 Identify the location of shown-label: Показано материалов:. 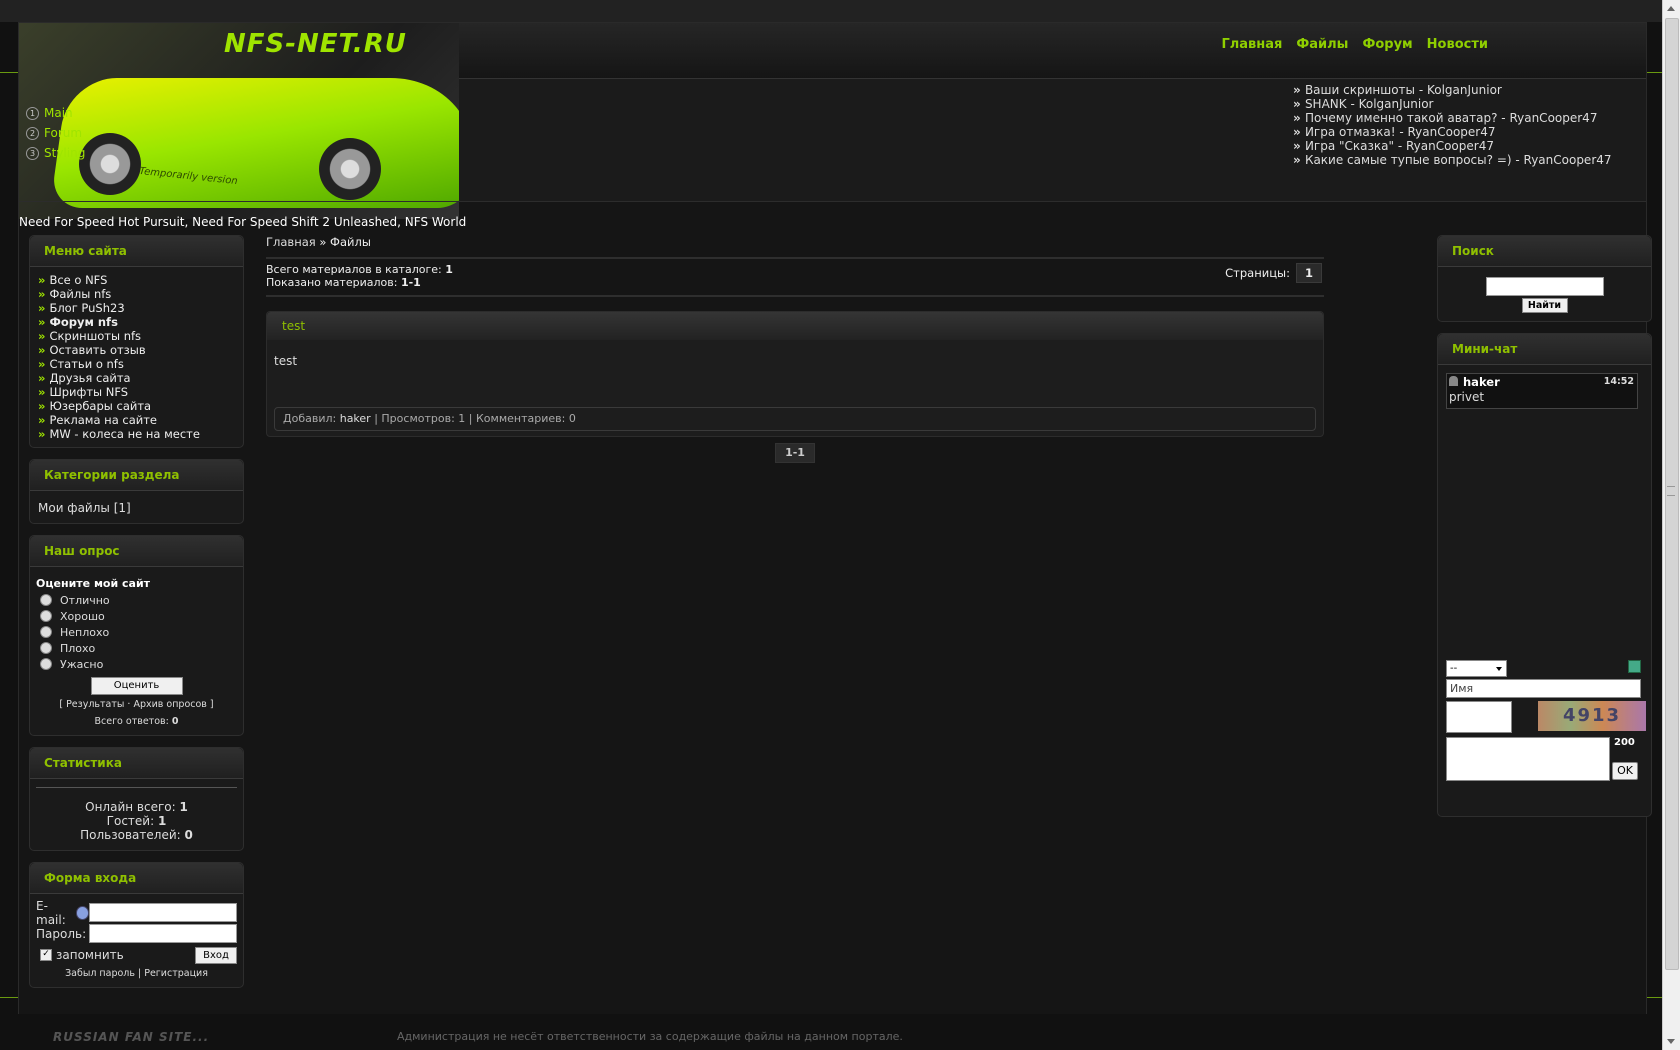
(332, 282).